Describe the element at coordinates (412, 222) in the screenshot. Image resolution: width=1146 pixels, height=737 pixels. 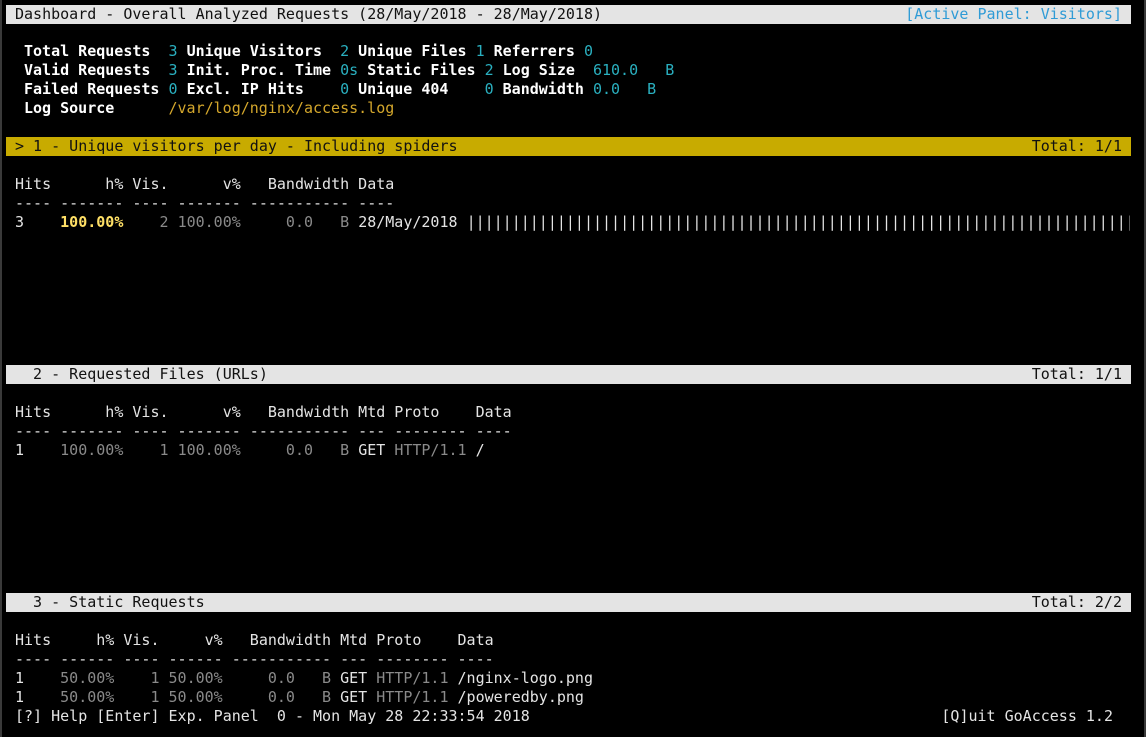
I see `date-cell: 28/May/2018` at that location.